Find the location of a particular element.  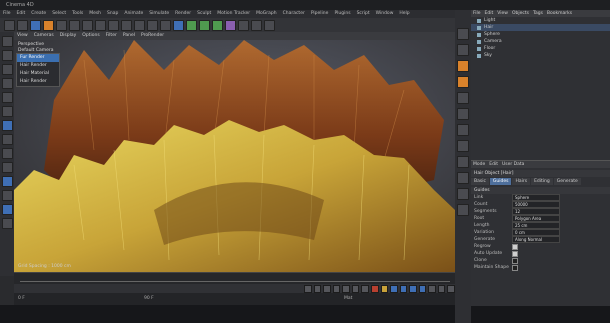

play-icon is located at coordinates (336, 288).